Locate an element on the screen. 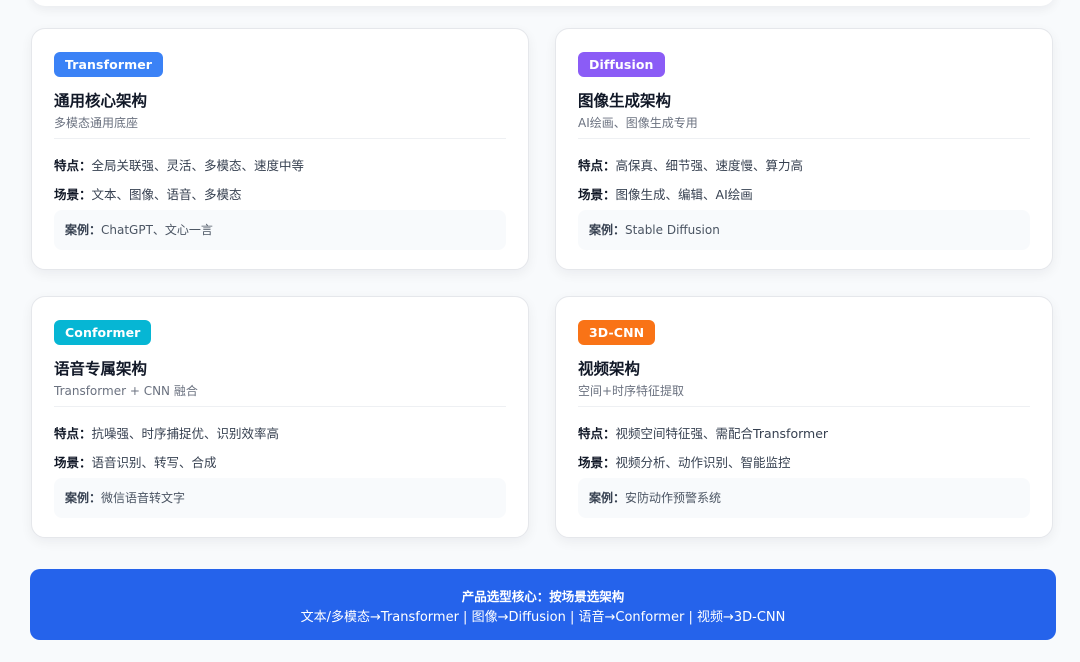 This screenshot has width=1080, height=662. case-value: ChatGPT、文心一言 is located at coordinates (157, 230).